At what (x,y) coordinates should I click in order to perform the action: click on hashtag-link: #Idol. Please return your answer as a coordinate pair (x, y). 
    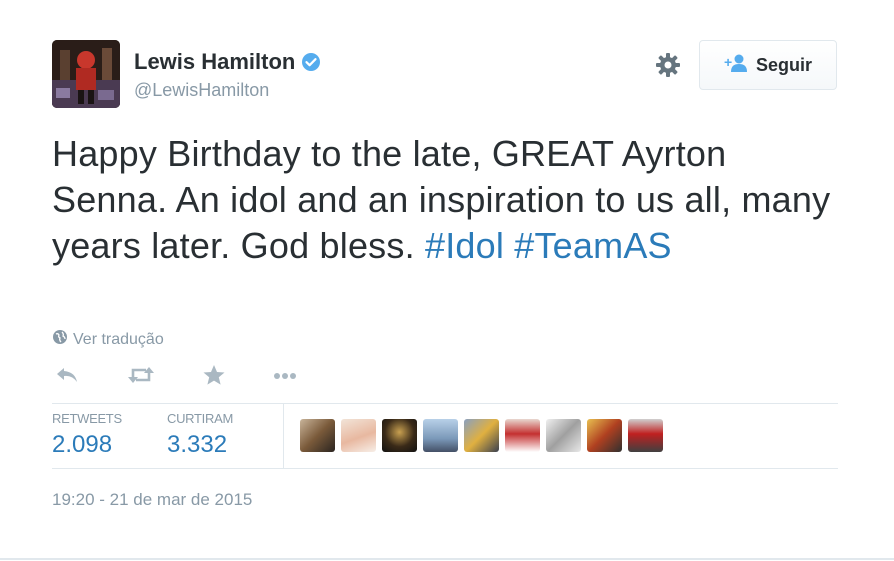
    Looking at the image, I should click on (464, 245).